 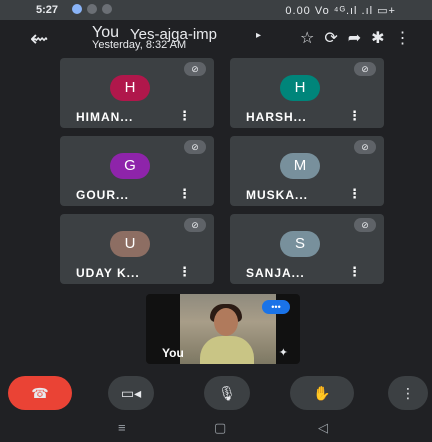 What do you see at coordinates (173, 353) in the screenshot?
I see `self-label: You` at bounding box center [173, 353].